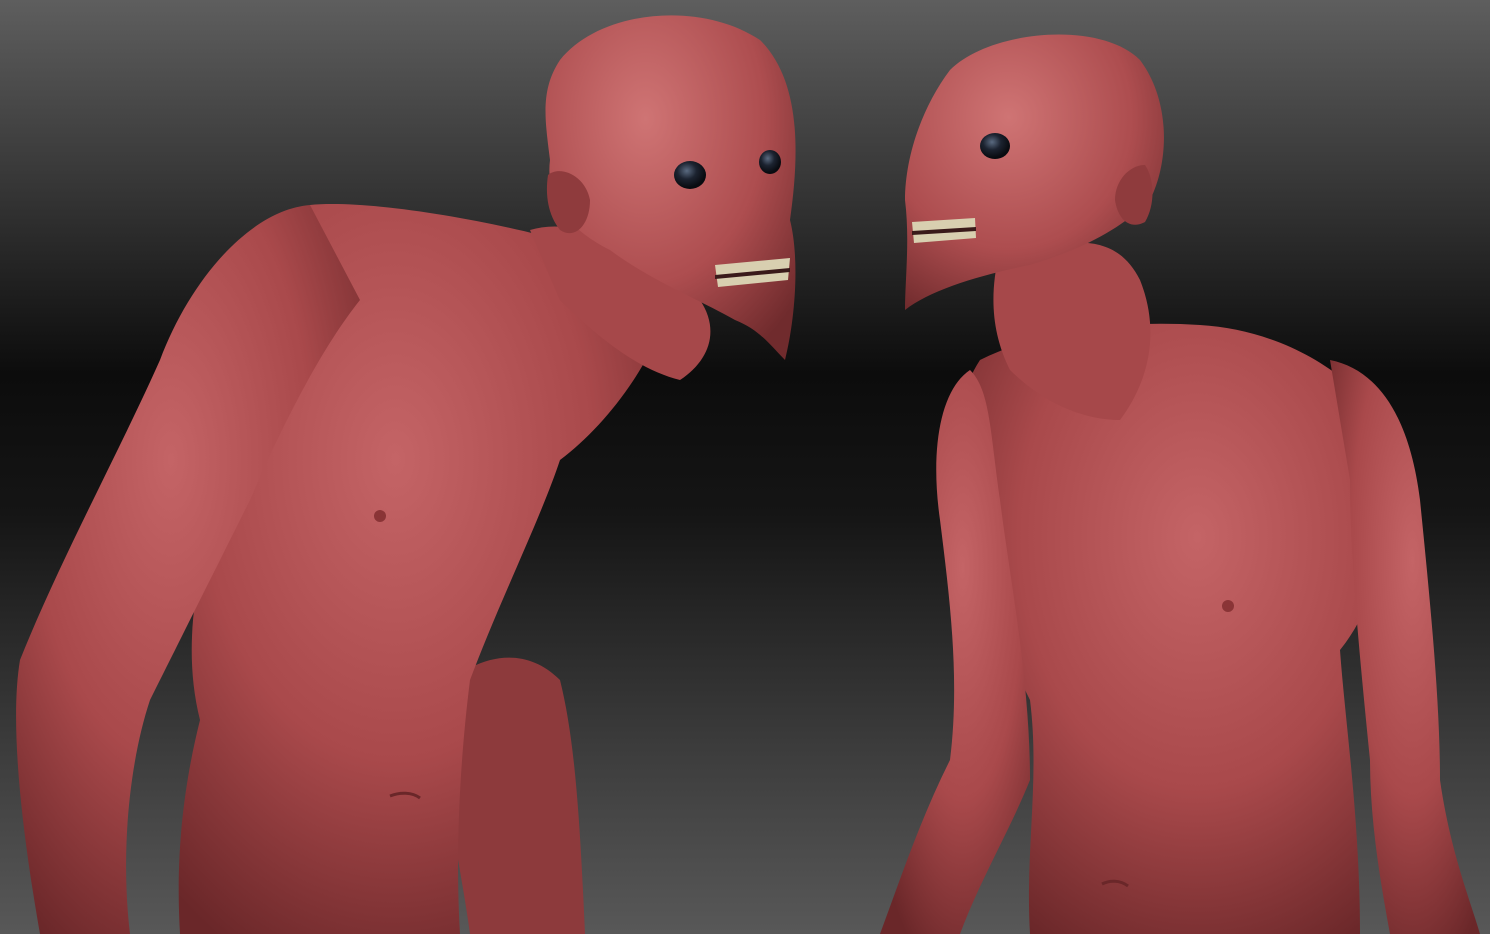 The width and height of the screenshot is (1490, 934). Describe the element at coordinates (380, 516) in the screenshot. I see `left-creature-nipple` at that location.